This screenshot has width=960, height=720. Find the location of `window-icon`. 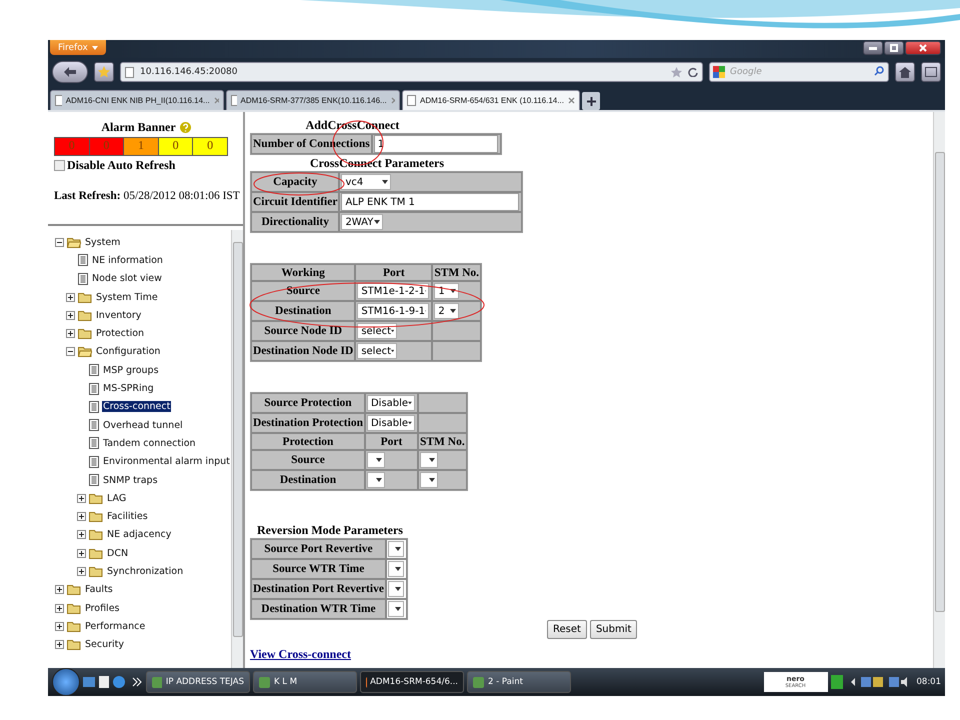

window-icon is located at coordinates (931, 72).